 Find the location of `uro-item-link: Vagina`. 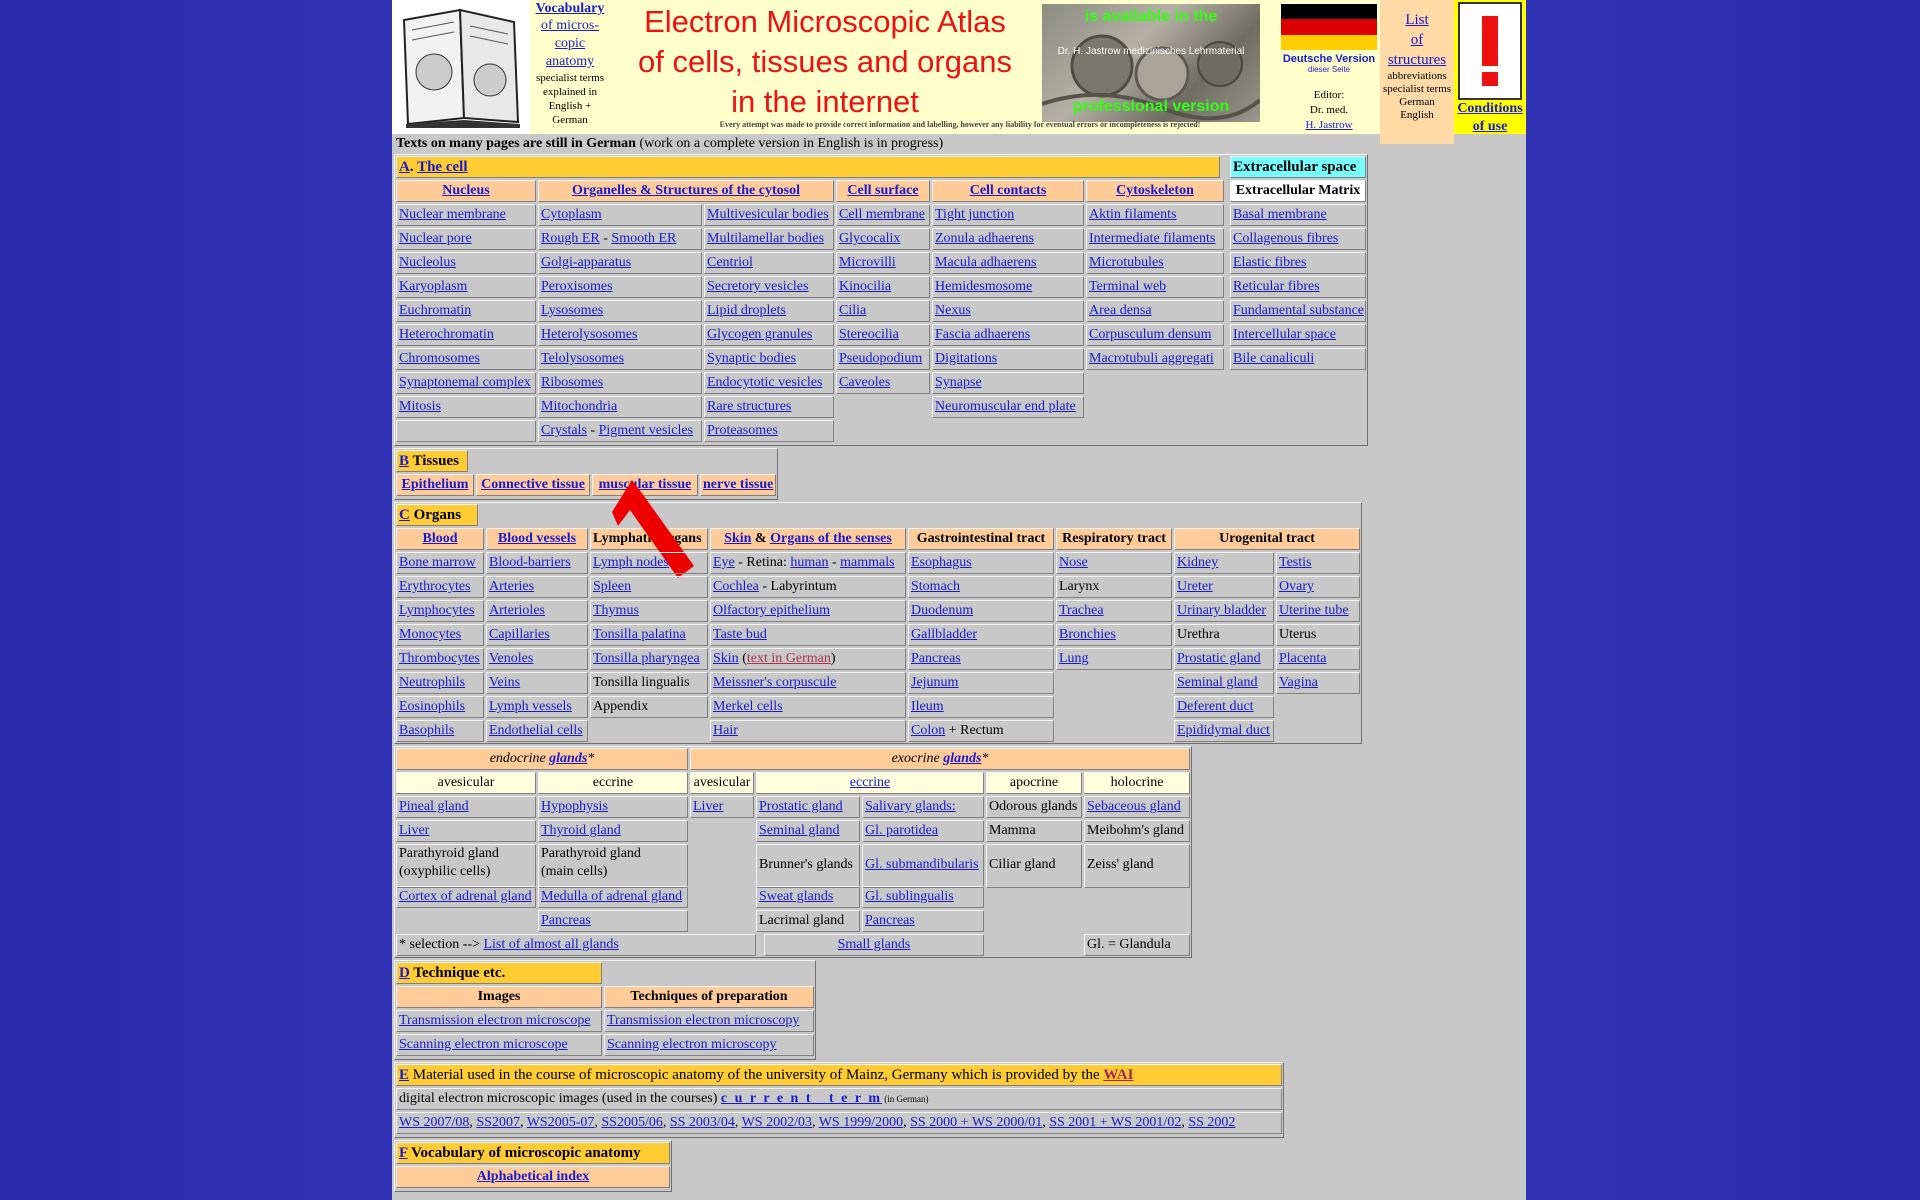

uro-item-link: Vagina is located at coordinates (1298, 682).